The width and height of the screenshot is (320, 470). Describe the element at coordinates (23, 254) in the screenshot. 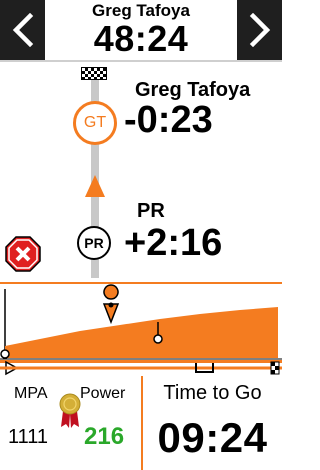

I see `stop-x-icon` at that location.